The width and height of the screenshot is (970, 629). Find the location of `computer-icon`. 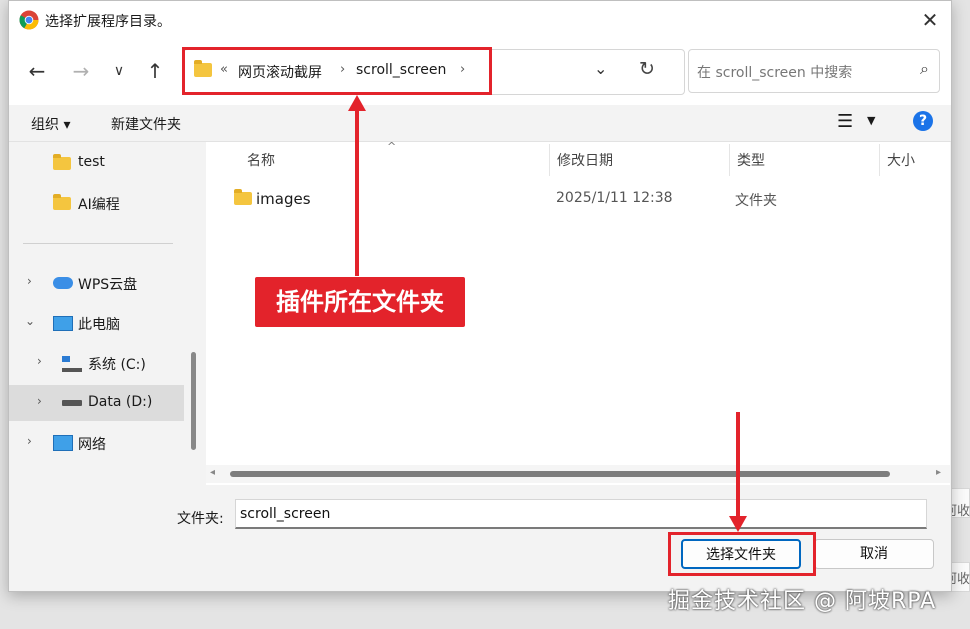

computer-icon is located at coordinates (63, 323).